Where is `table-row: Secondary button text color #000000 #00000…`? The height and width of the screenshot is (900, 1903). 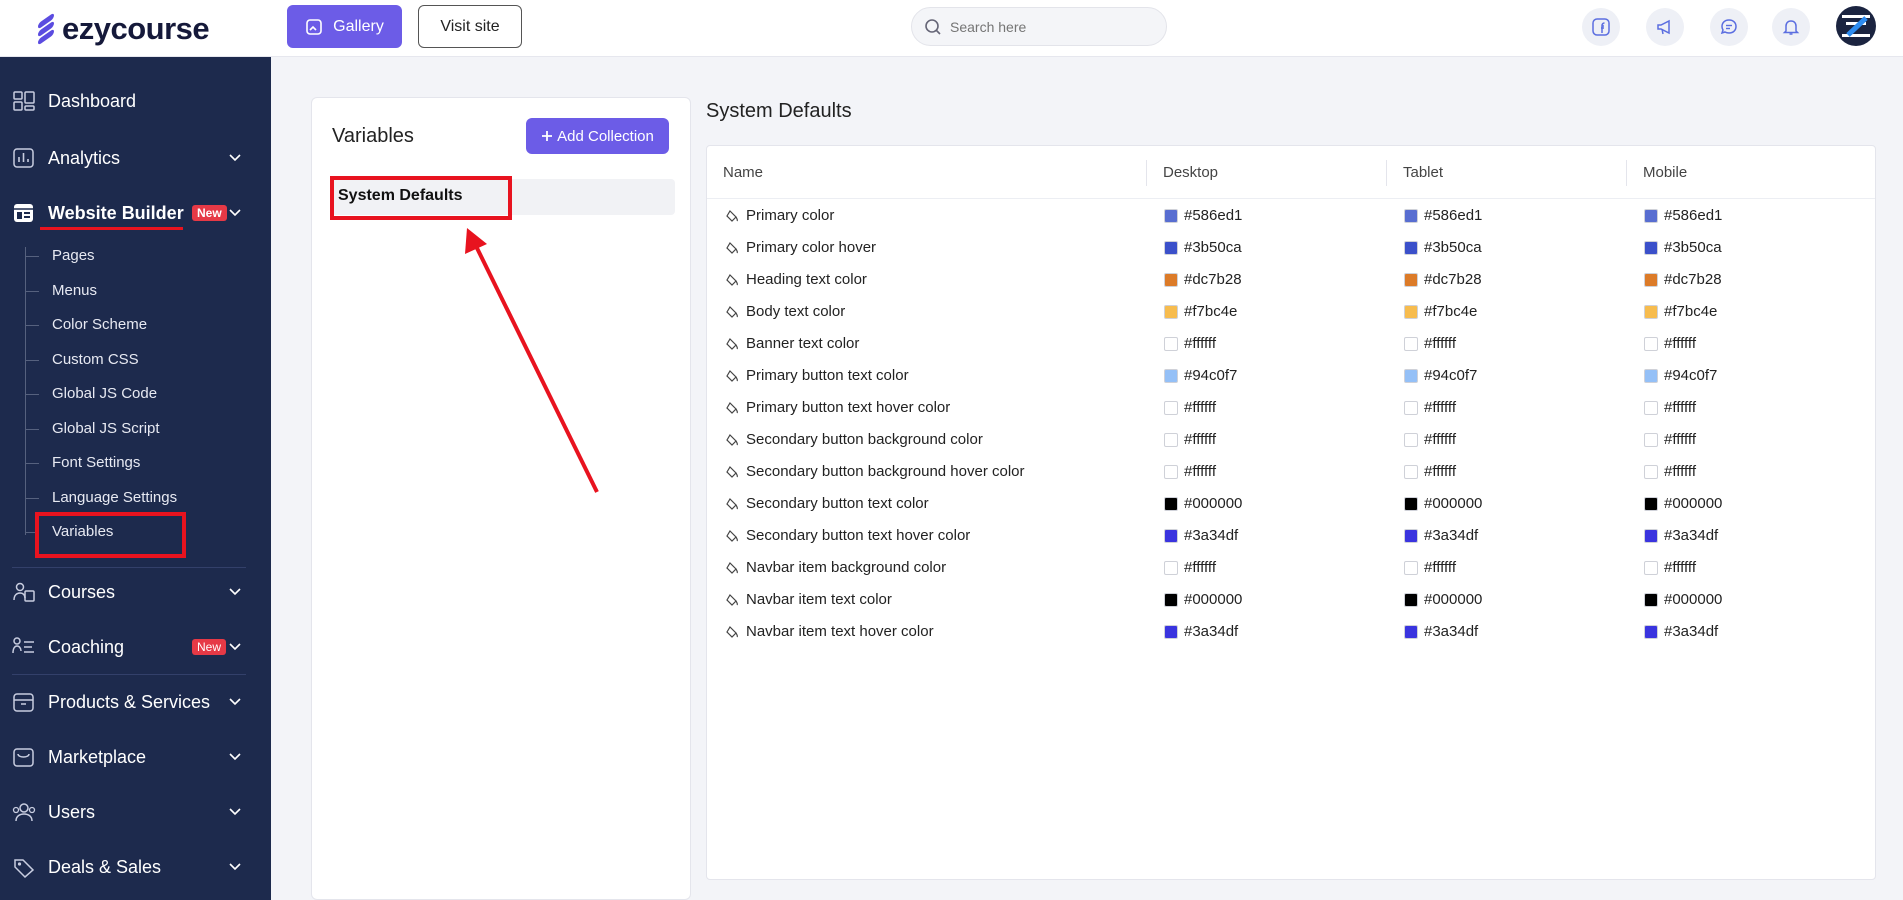 table-row: Secondary button text color #000000 #00000… is located at coordinates (1291, 504).